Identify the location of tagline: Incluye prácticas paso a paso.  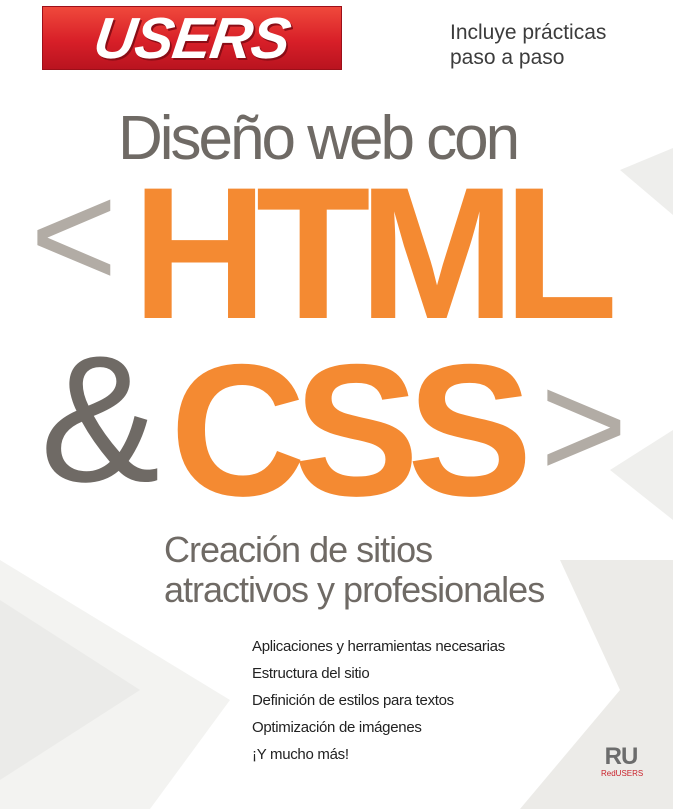
(555, 45).